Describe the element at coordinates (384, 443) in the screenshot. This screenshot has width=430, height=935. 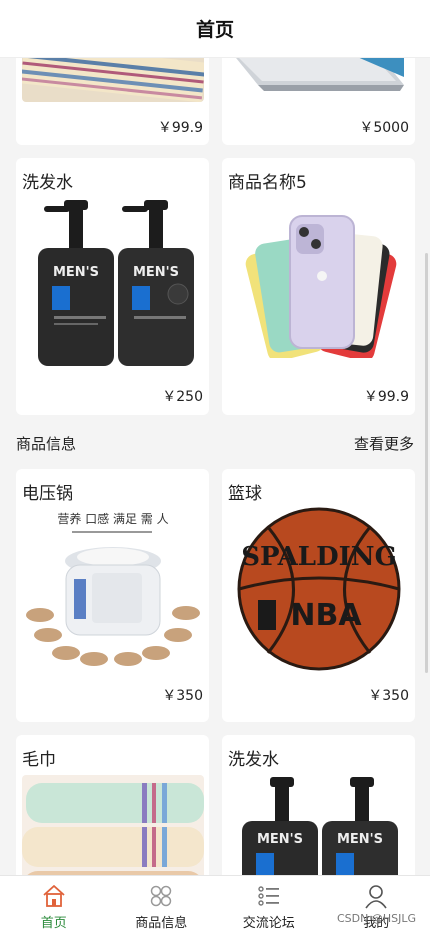
I see `view-more-link: 查看更多` at that location.